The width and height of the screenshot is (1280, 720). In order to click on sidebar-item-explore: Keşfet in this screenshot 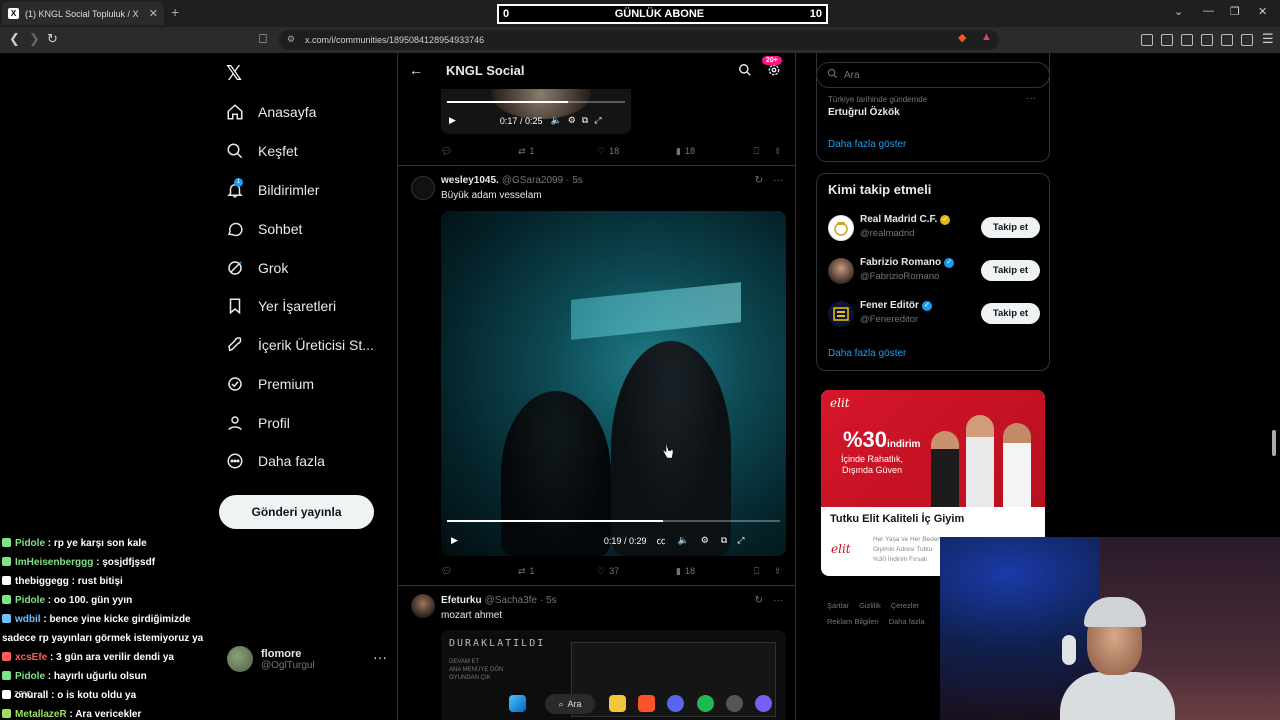, I will do `click(262, 151)`.